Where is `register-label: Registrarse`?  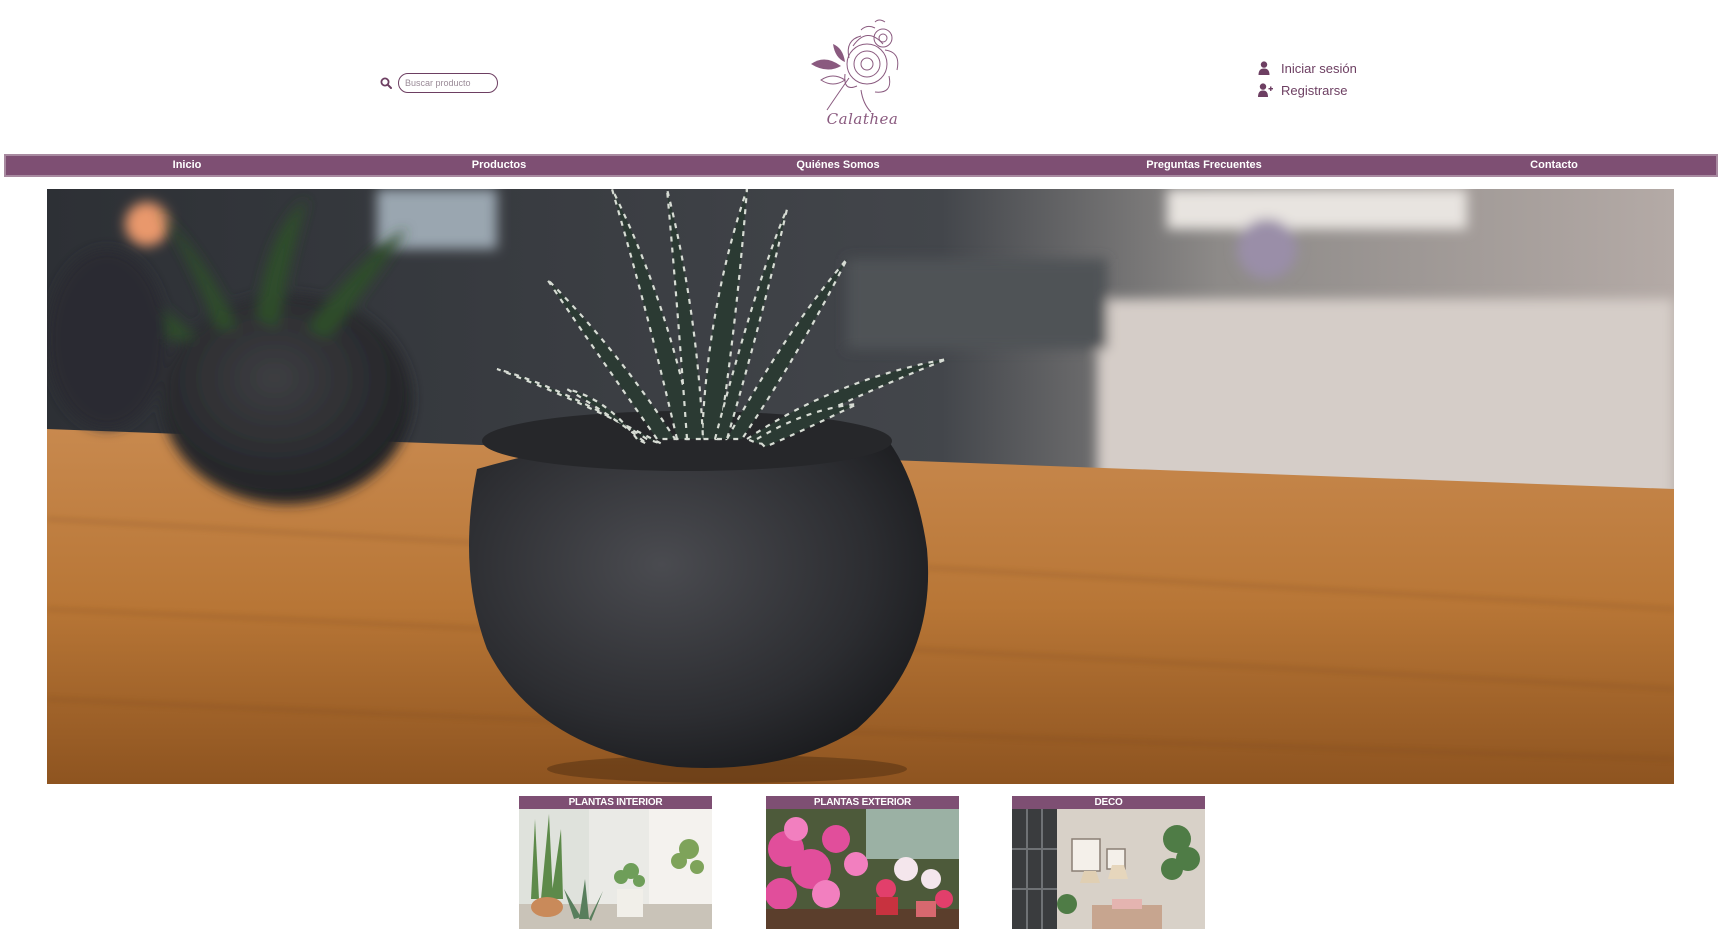 register-label: Registrarse is located at coordinates (1314, 90).